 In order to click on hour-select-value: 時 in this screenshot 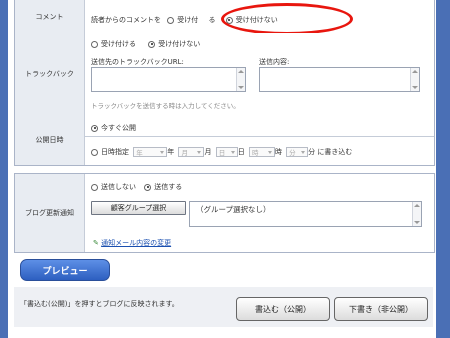, I will do `click(255, 153)`.